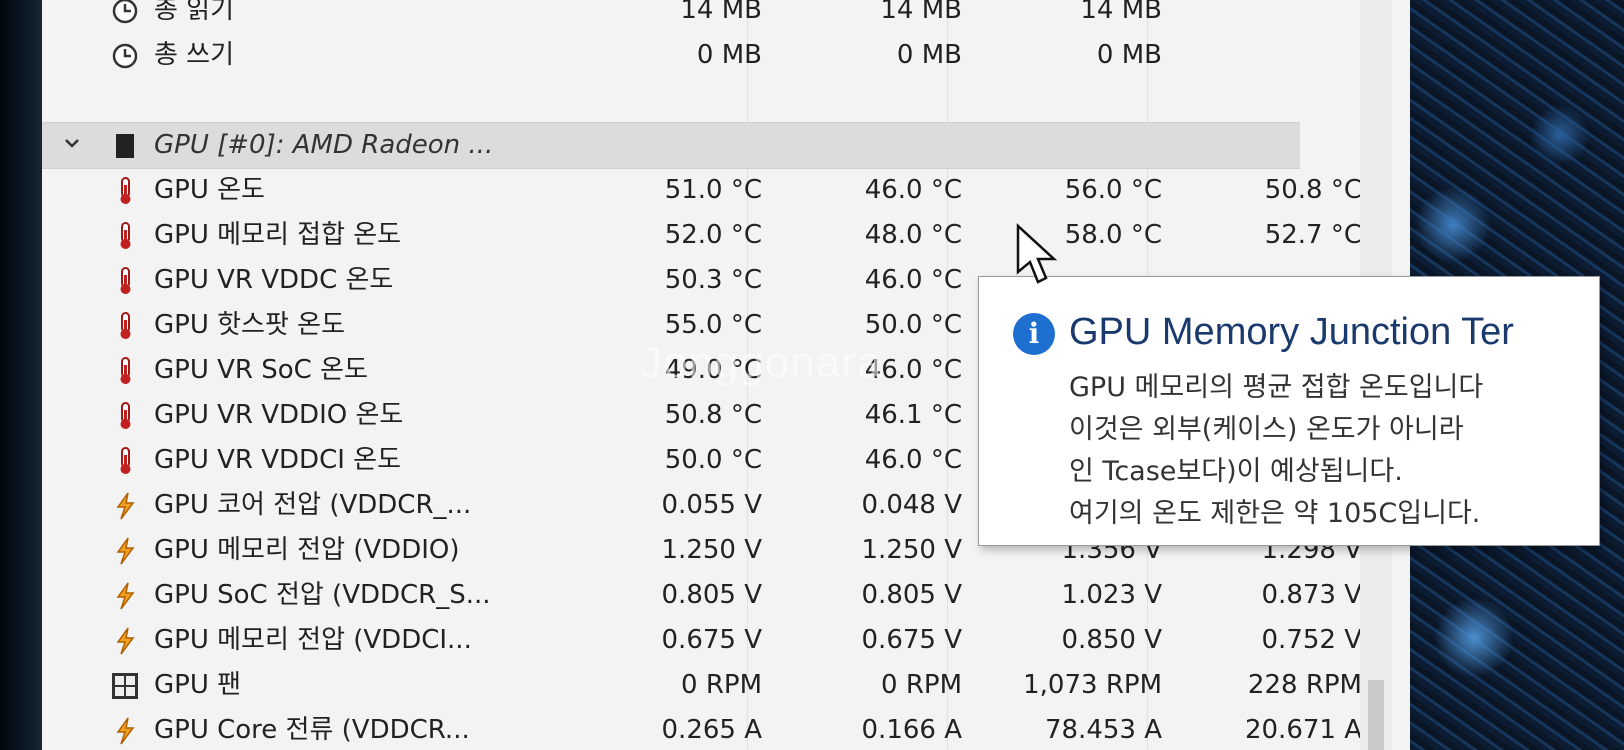 This screenshot has width=1624, height=750. I want to click on current-value: 52.0 °C, so click(713, 235).